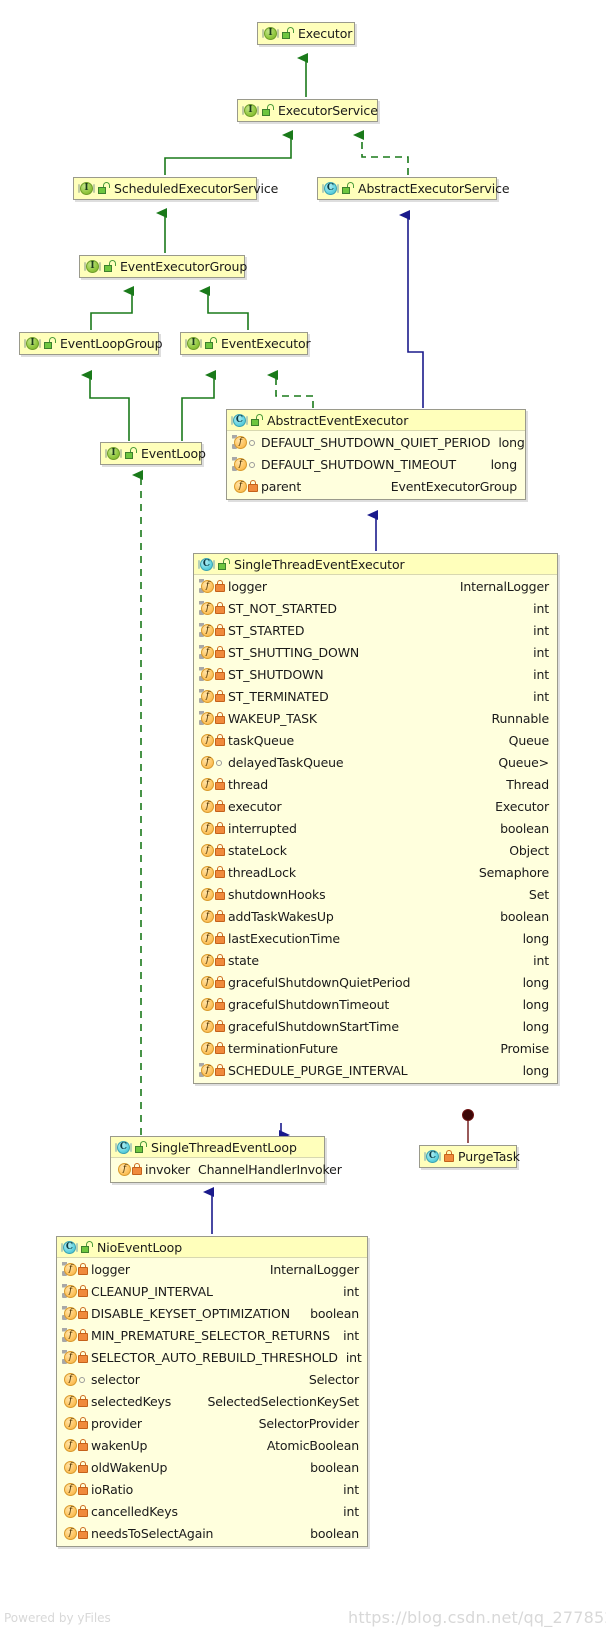 The image size is (606, 1639). What do you see at coordinates (375, 630) in the screenshot?
I see `member-row: f ST_STARTED int` at bounding box center [375, 630].